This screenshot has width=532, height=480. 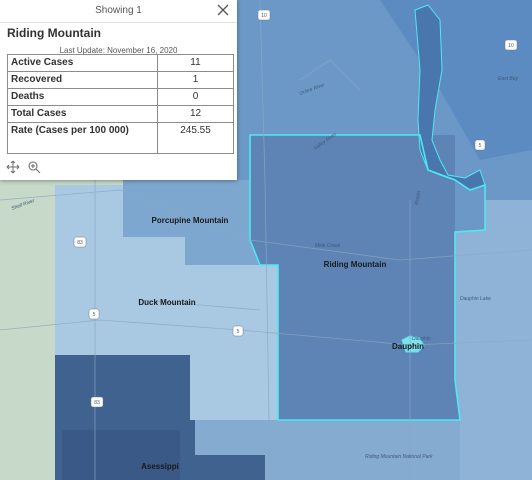 I want to click on asessippi-inner, so click(x=121, y=455).